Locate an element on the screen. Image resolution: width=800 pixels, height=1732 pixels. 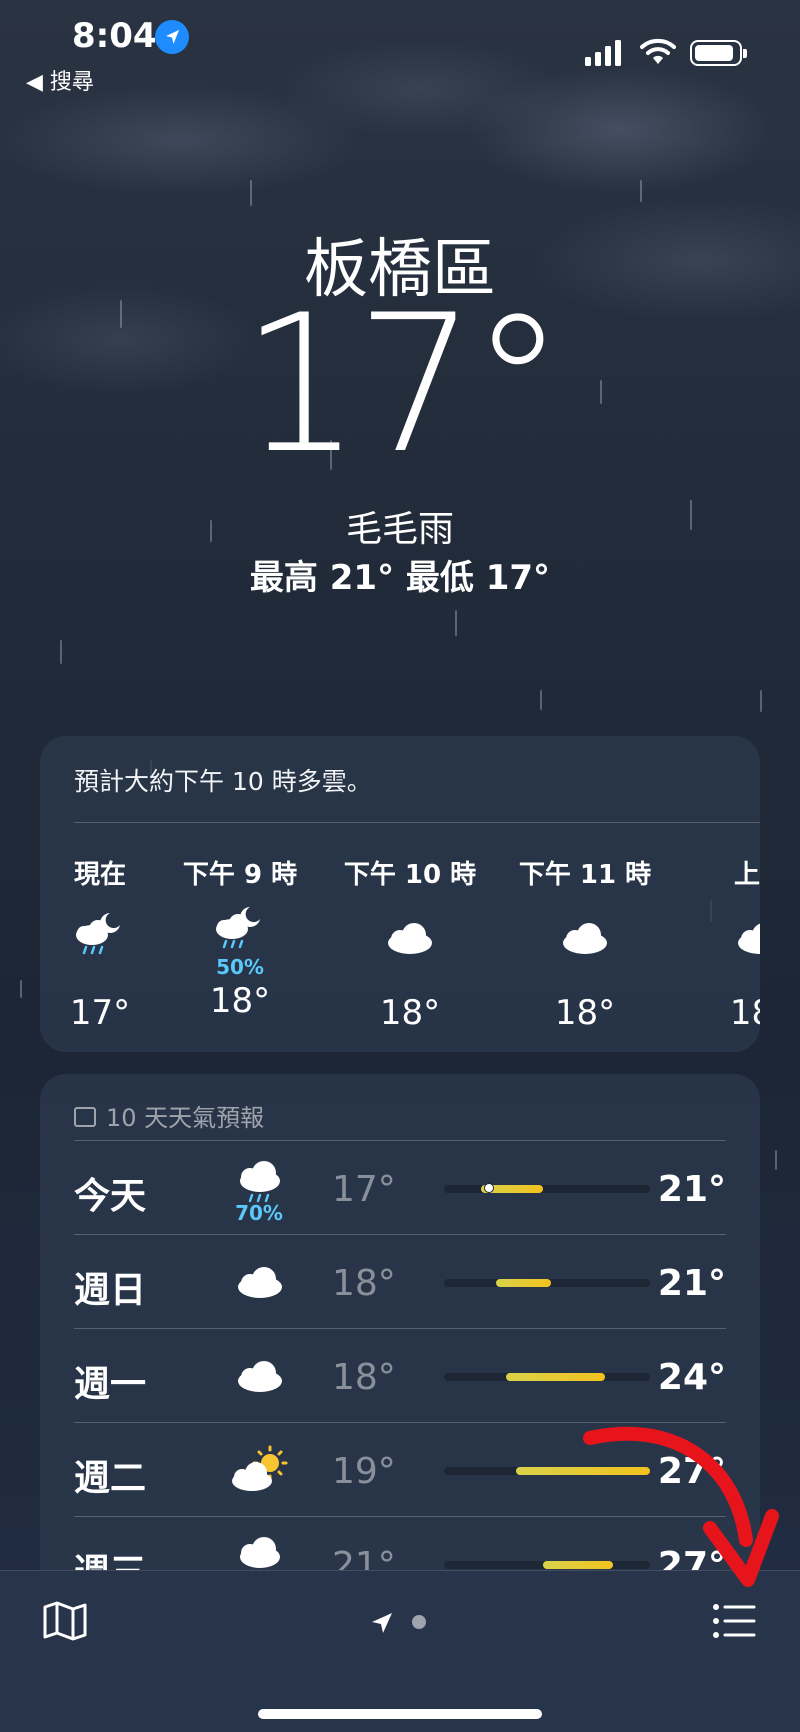
back-to-search-link: ◀ 搜尋 is located at coordinates (60, 80).